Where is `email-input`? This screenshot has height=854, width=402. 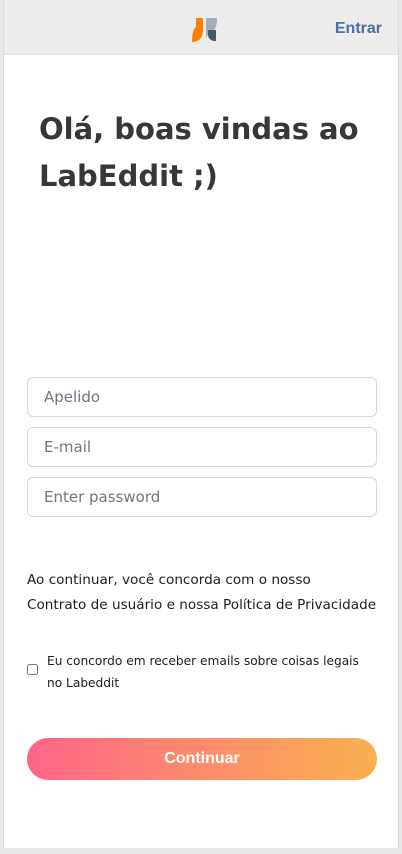
email-input is located at coordinates (202, 447).